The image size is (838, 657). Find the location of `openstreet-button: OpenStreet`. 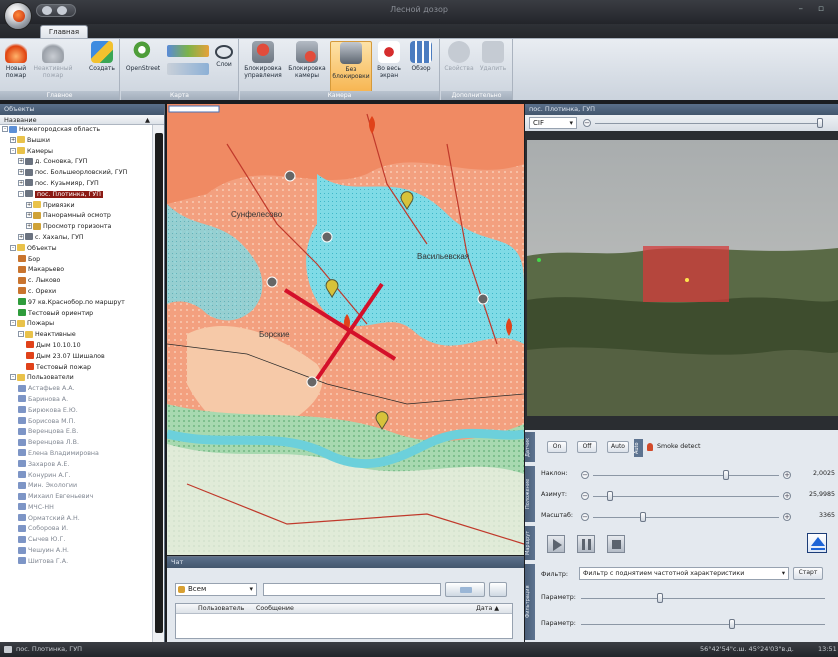

openstreet-button: OpenStreet is located at coordinates (143, 56).